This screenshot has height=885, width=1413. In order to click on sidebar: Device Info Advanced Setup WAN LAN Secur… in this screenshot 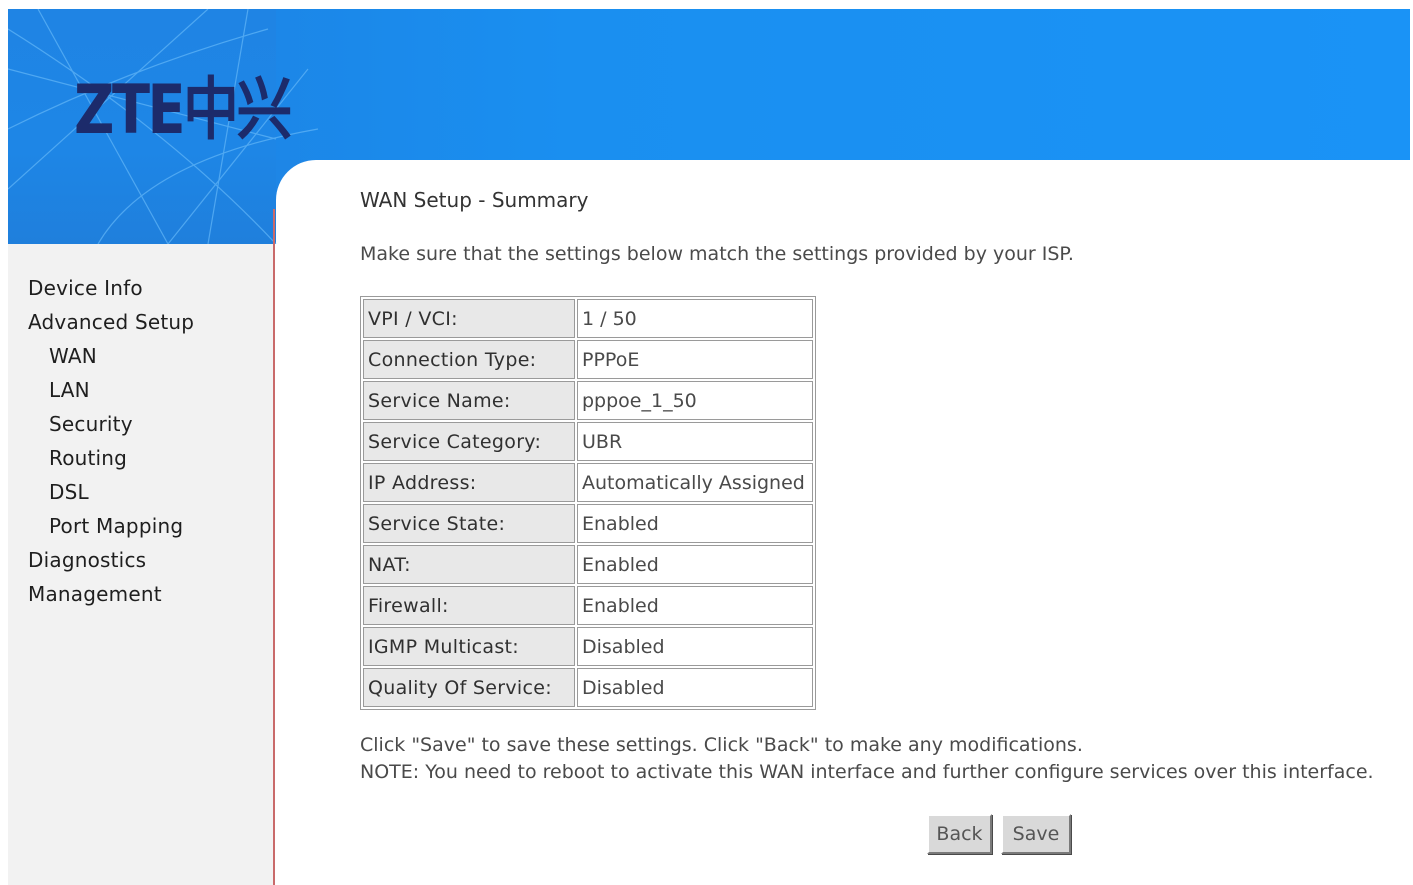, I will do `click(141, 564)`.